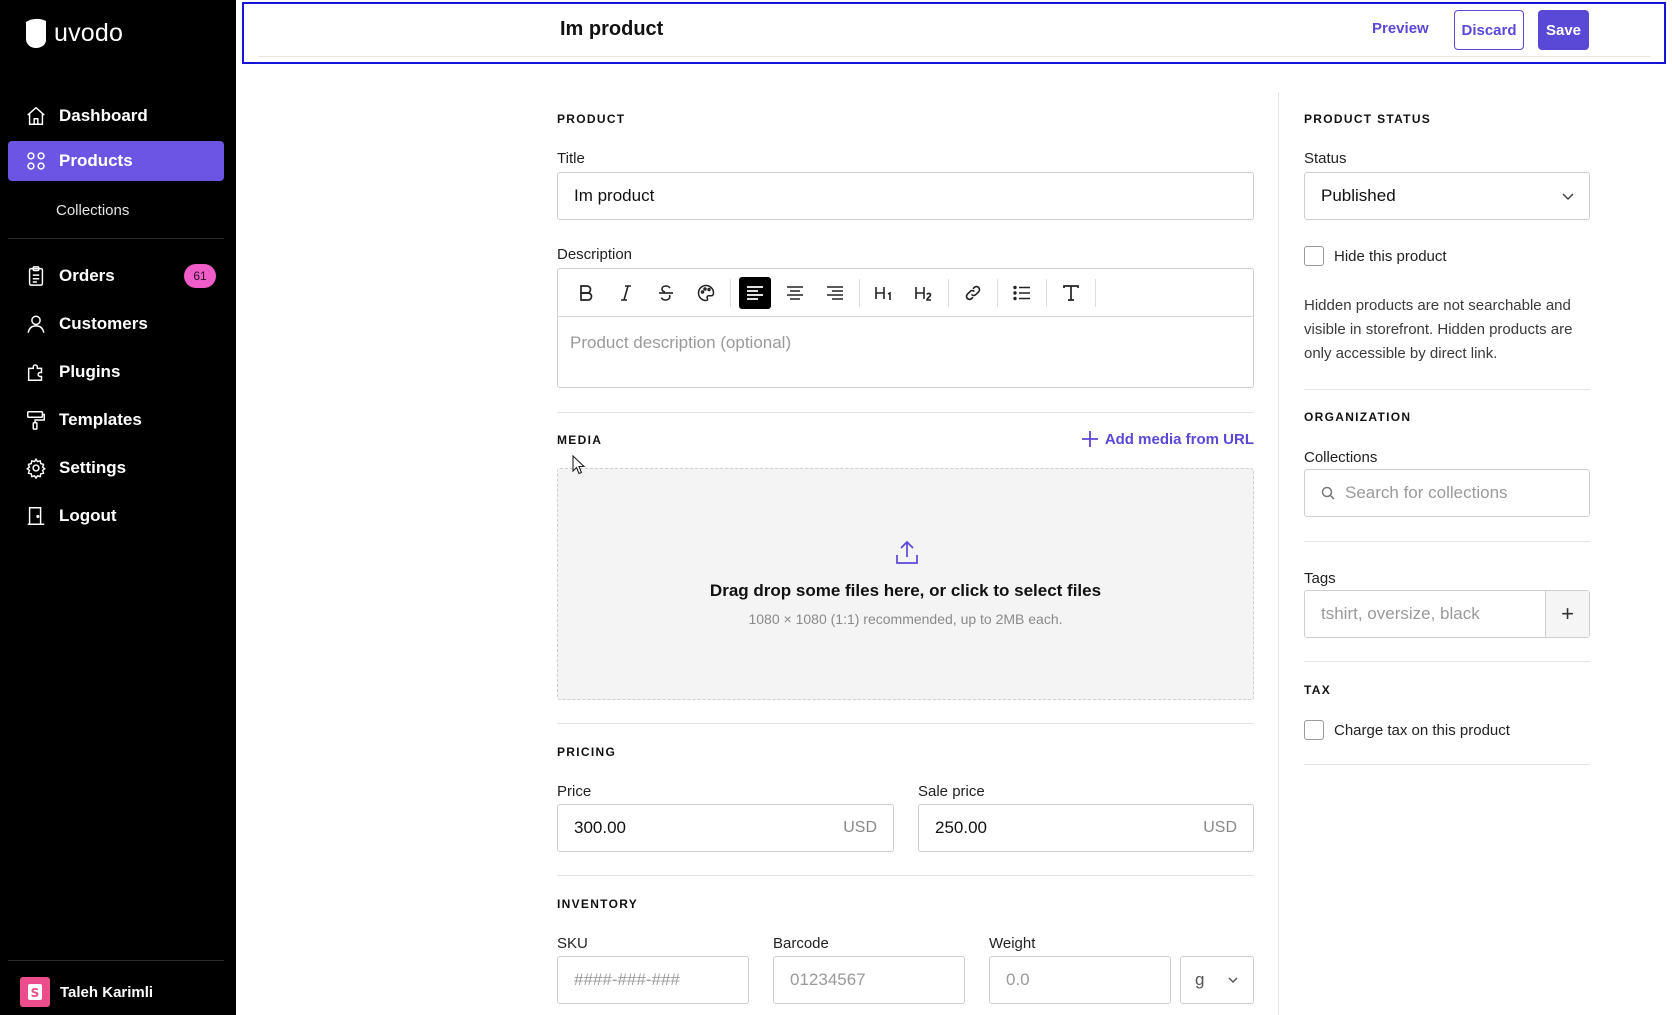 The width and height of the screenshot is (1672, 1015). I want to click on avatar: S, so click(35, 992).